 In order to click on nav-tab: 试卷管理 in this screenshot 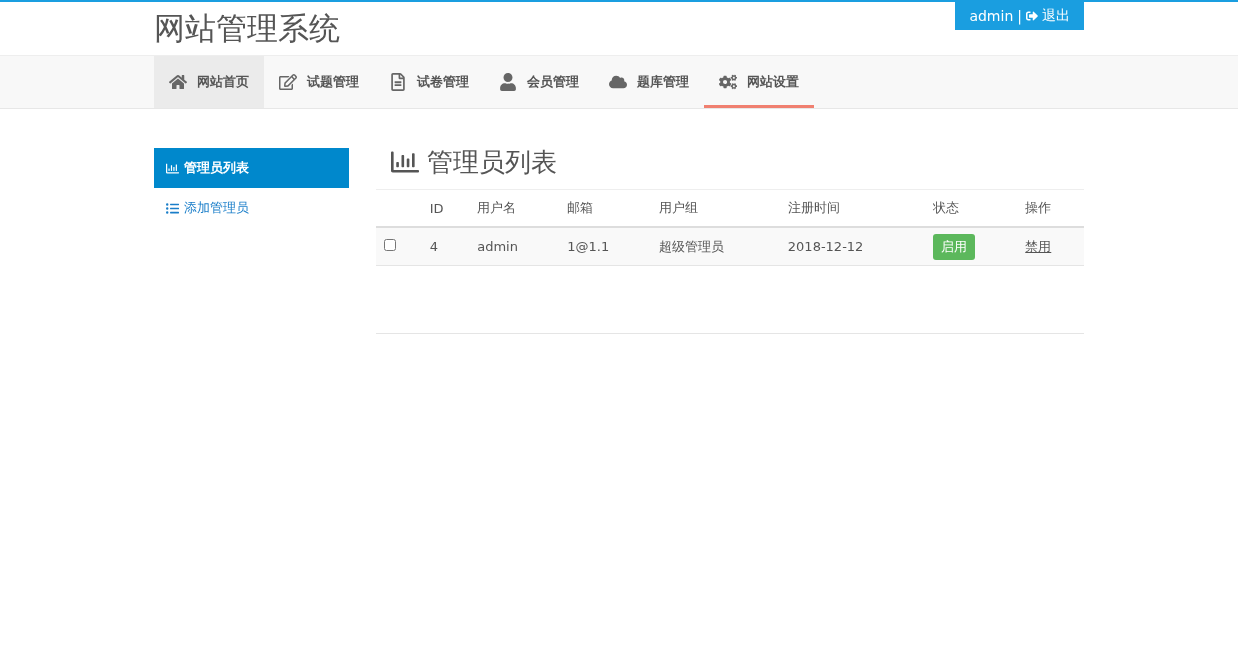, I will do `click(429, 82)`.